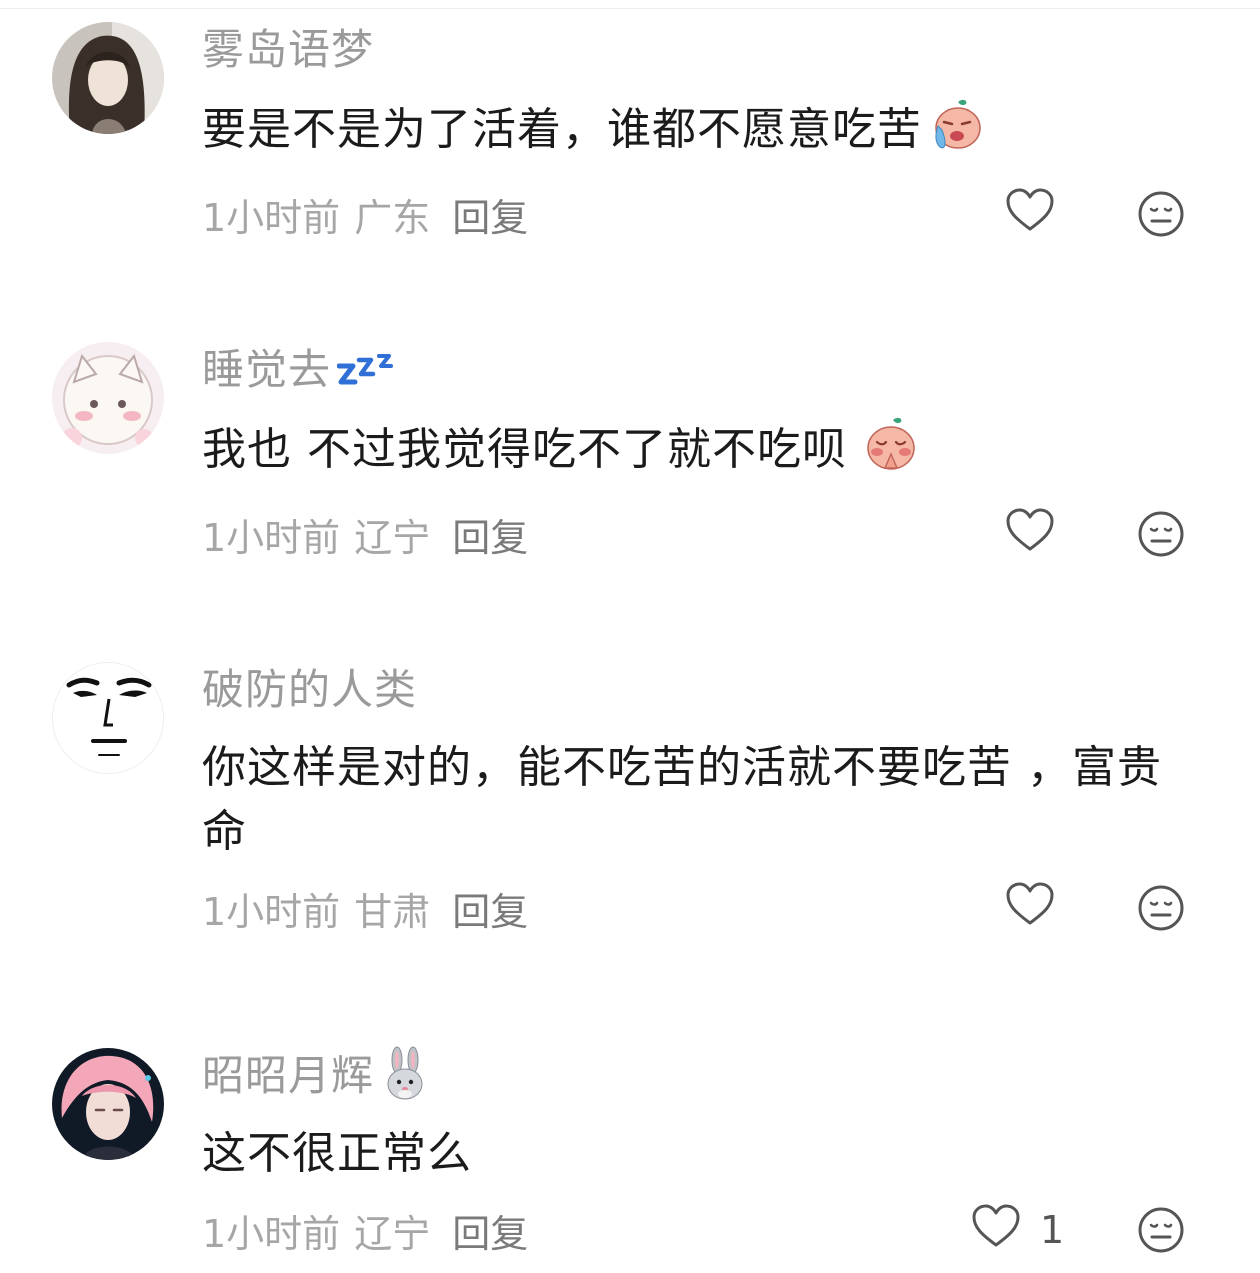 Image resolution: width=1260 pixels, height=1273 pixels. What do you see at coordinates (702, 908) in the screenshot?
I see `comment-meta: 1小时前 甘肃 回复` at bounding box center [702, 908].